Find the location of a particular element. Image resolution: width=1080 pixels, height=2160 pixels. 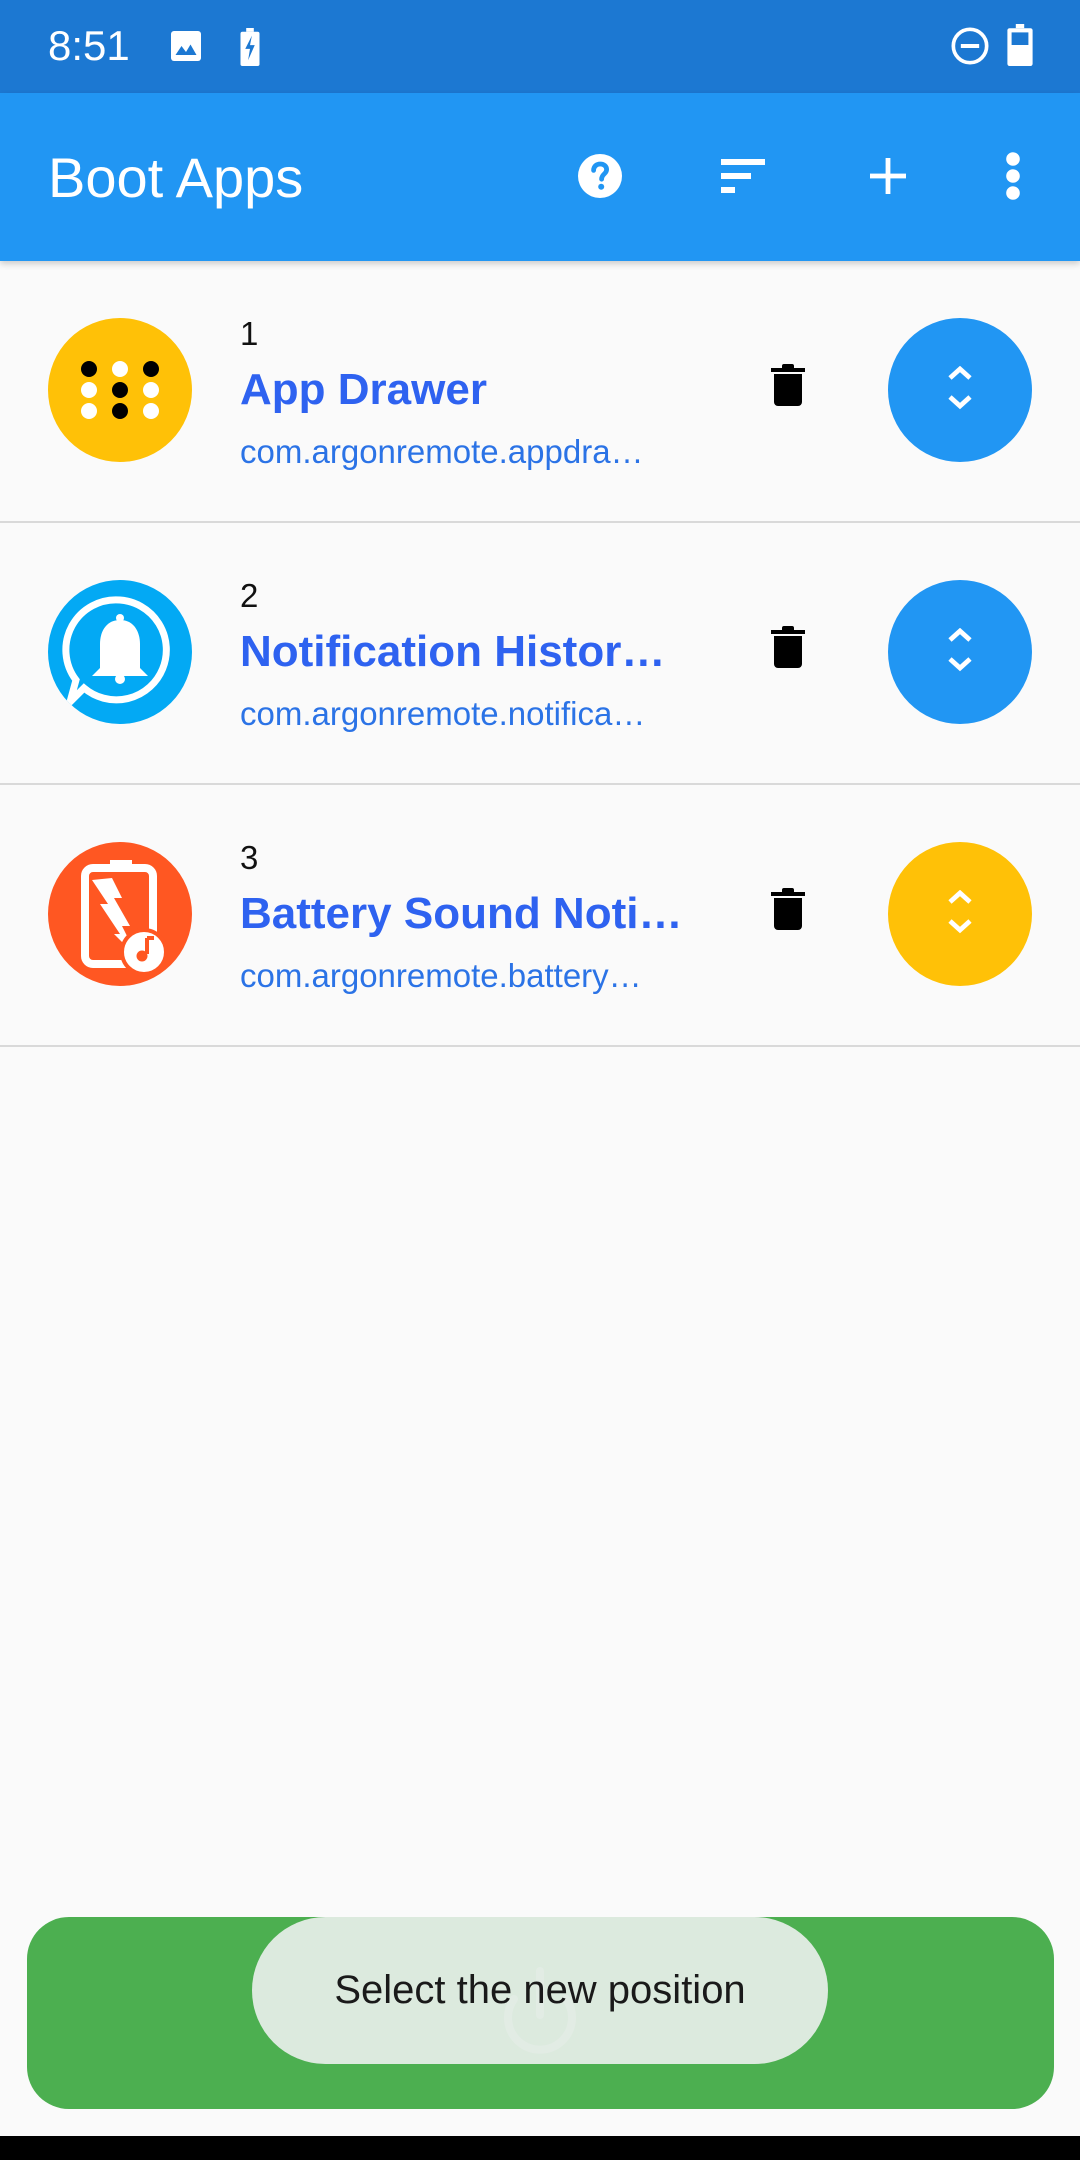

more-vert-icon is located at coordinates (1013, 178).